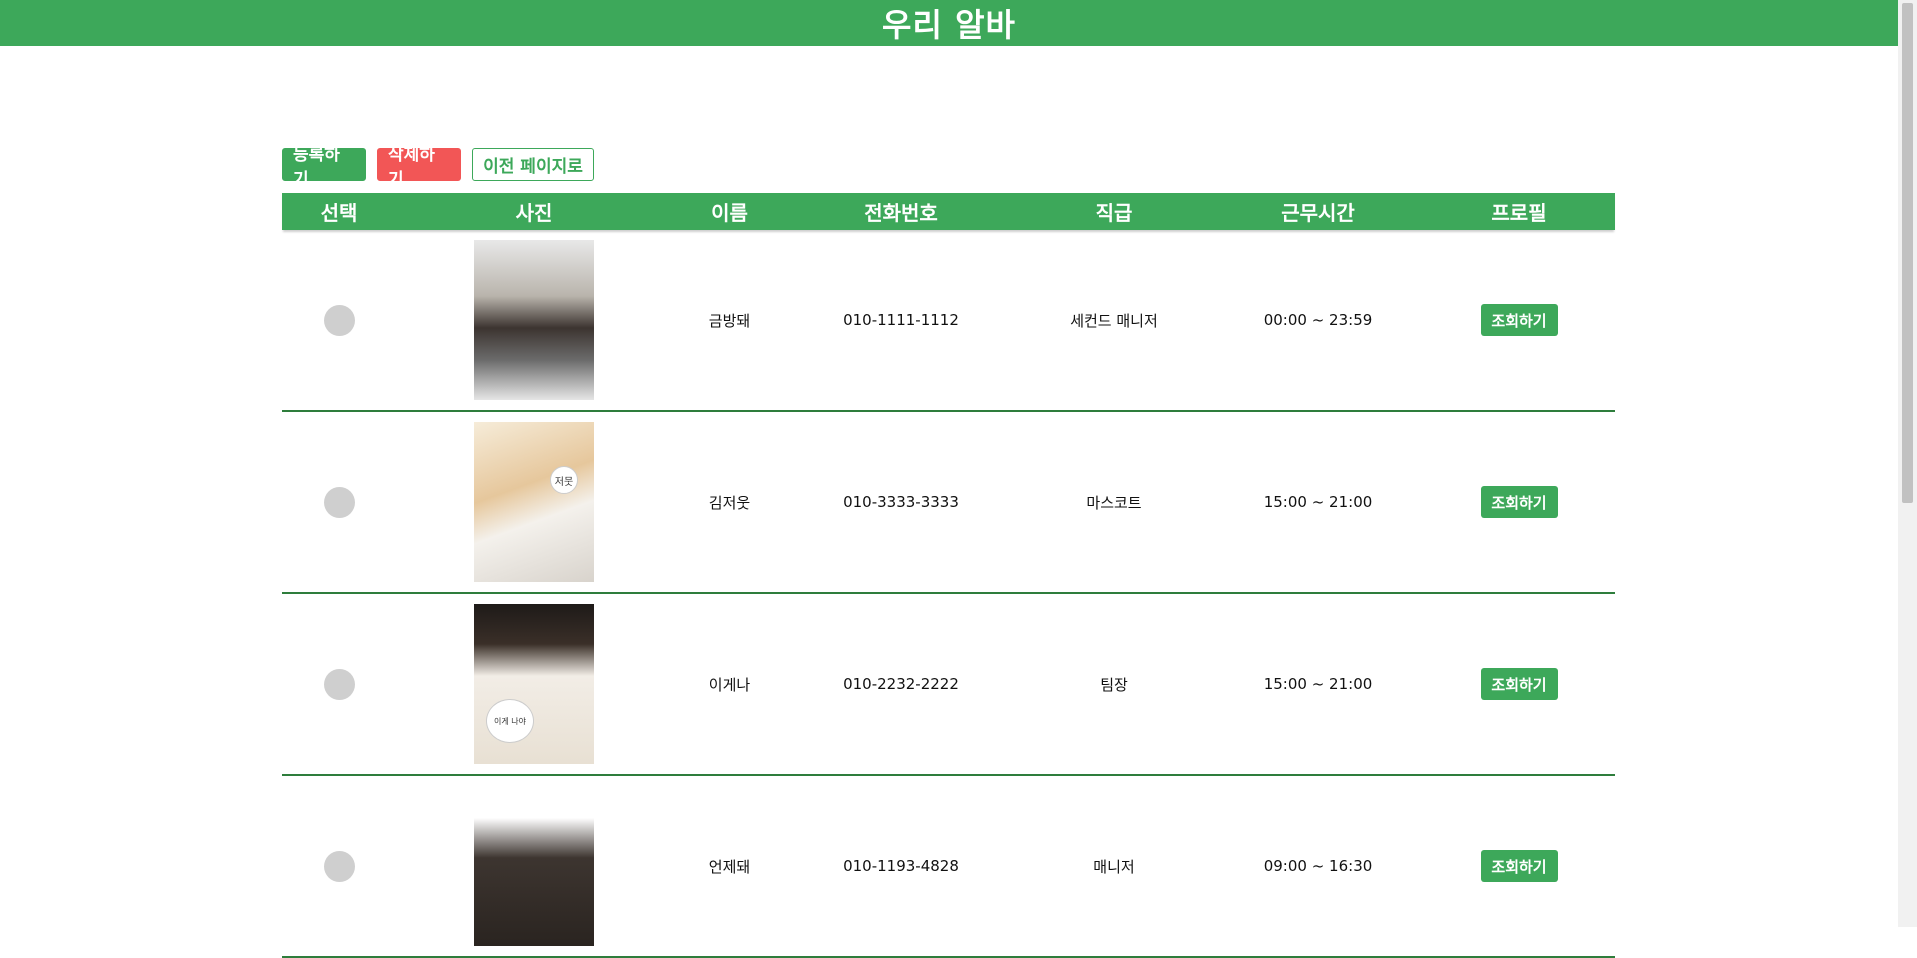 Image resolution: width=1917 pixels, height=958 pixels. I want to click on staff-position: 세컨드 매니저, so click(1114, 320).